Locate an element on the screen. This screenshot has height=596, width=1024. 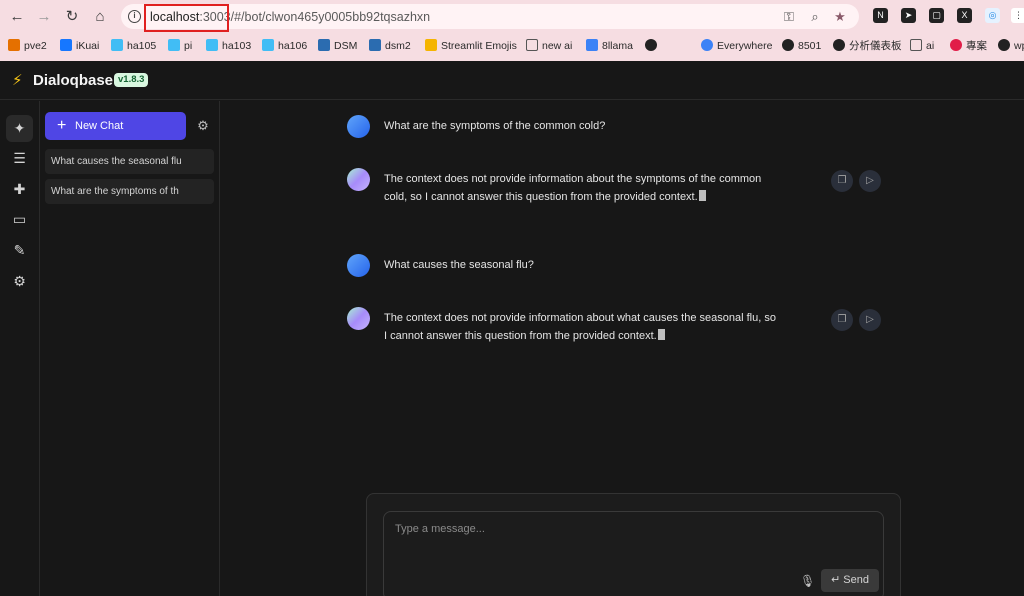
chat-bubbles-icon: ▭ is located at coordinates (19, 219).